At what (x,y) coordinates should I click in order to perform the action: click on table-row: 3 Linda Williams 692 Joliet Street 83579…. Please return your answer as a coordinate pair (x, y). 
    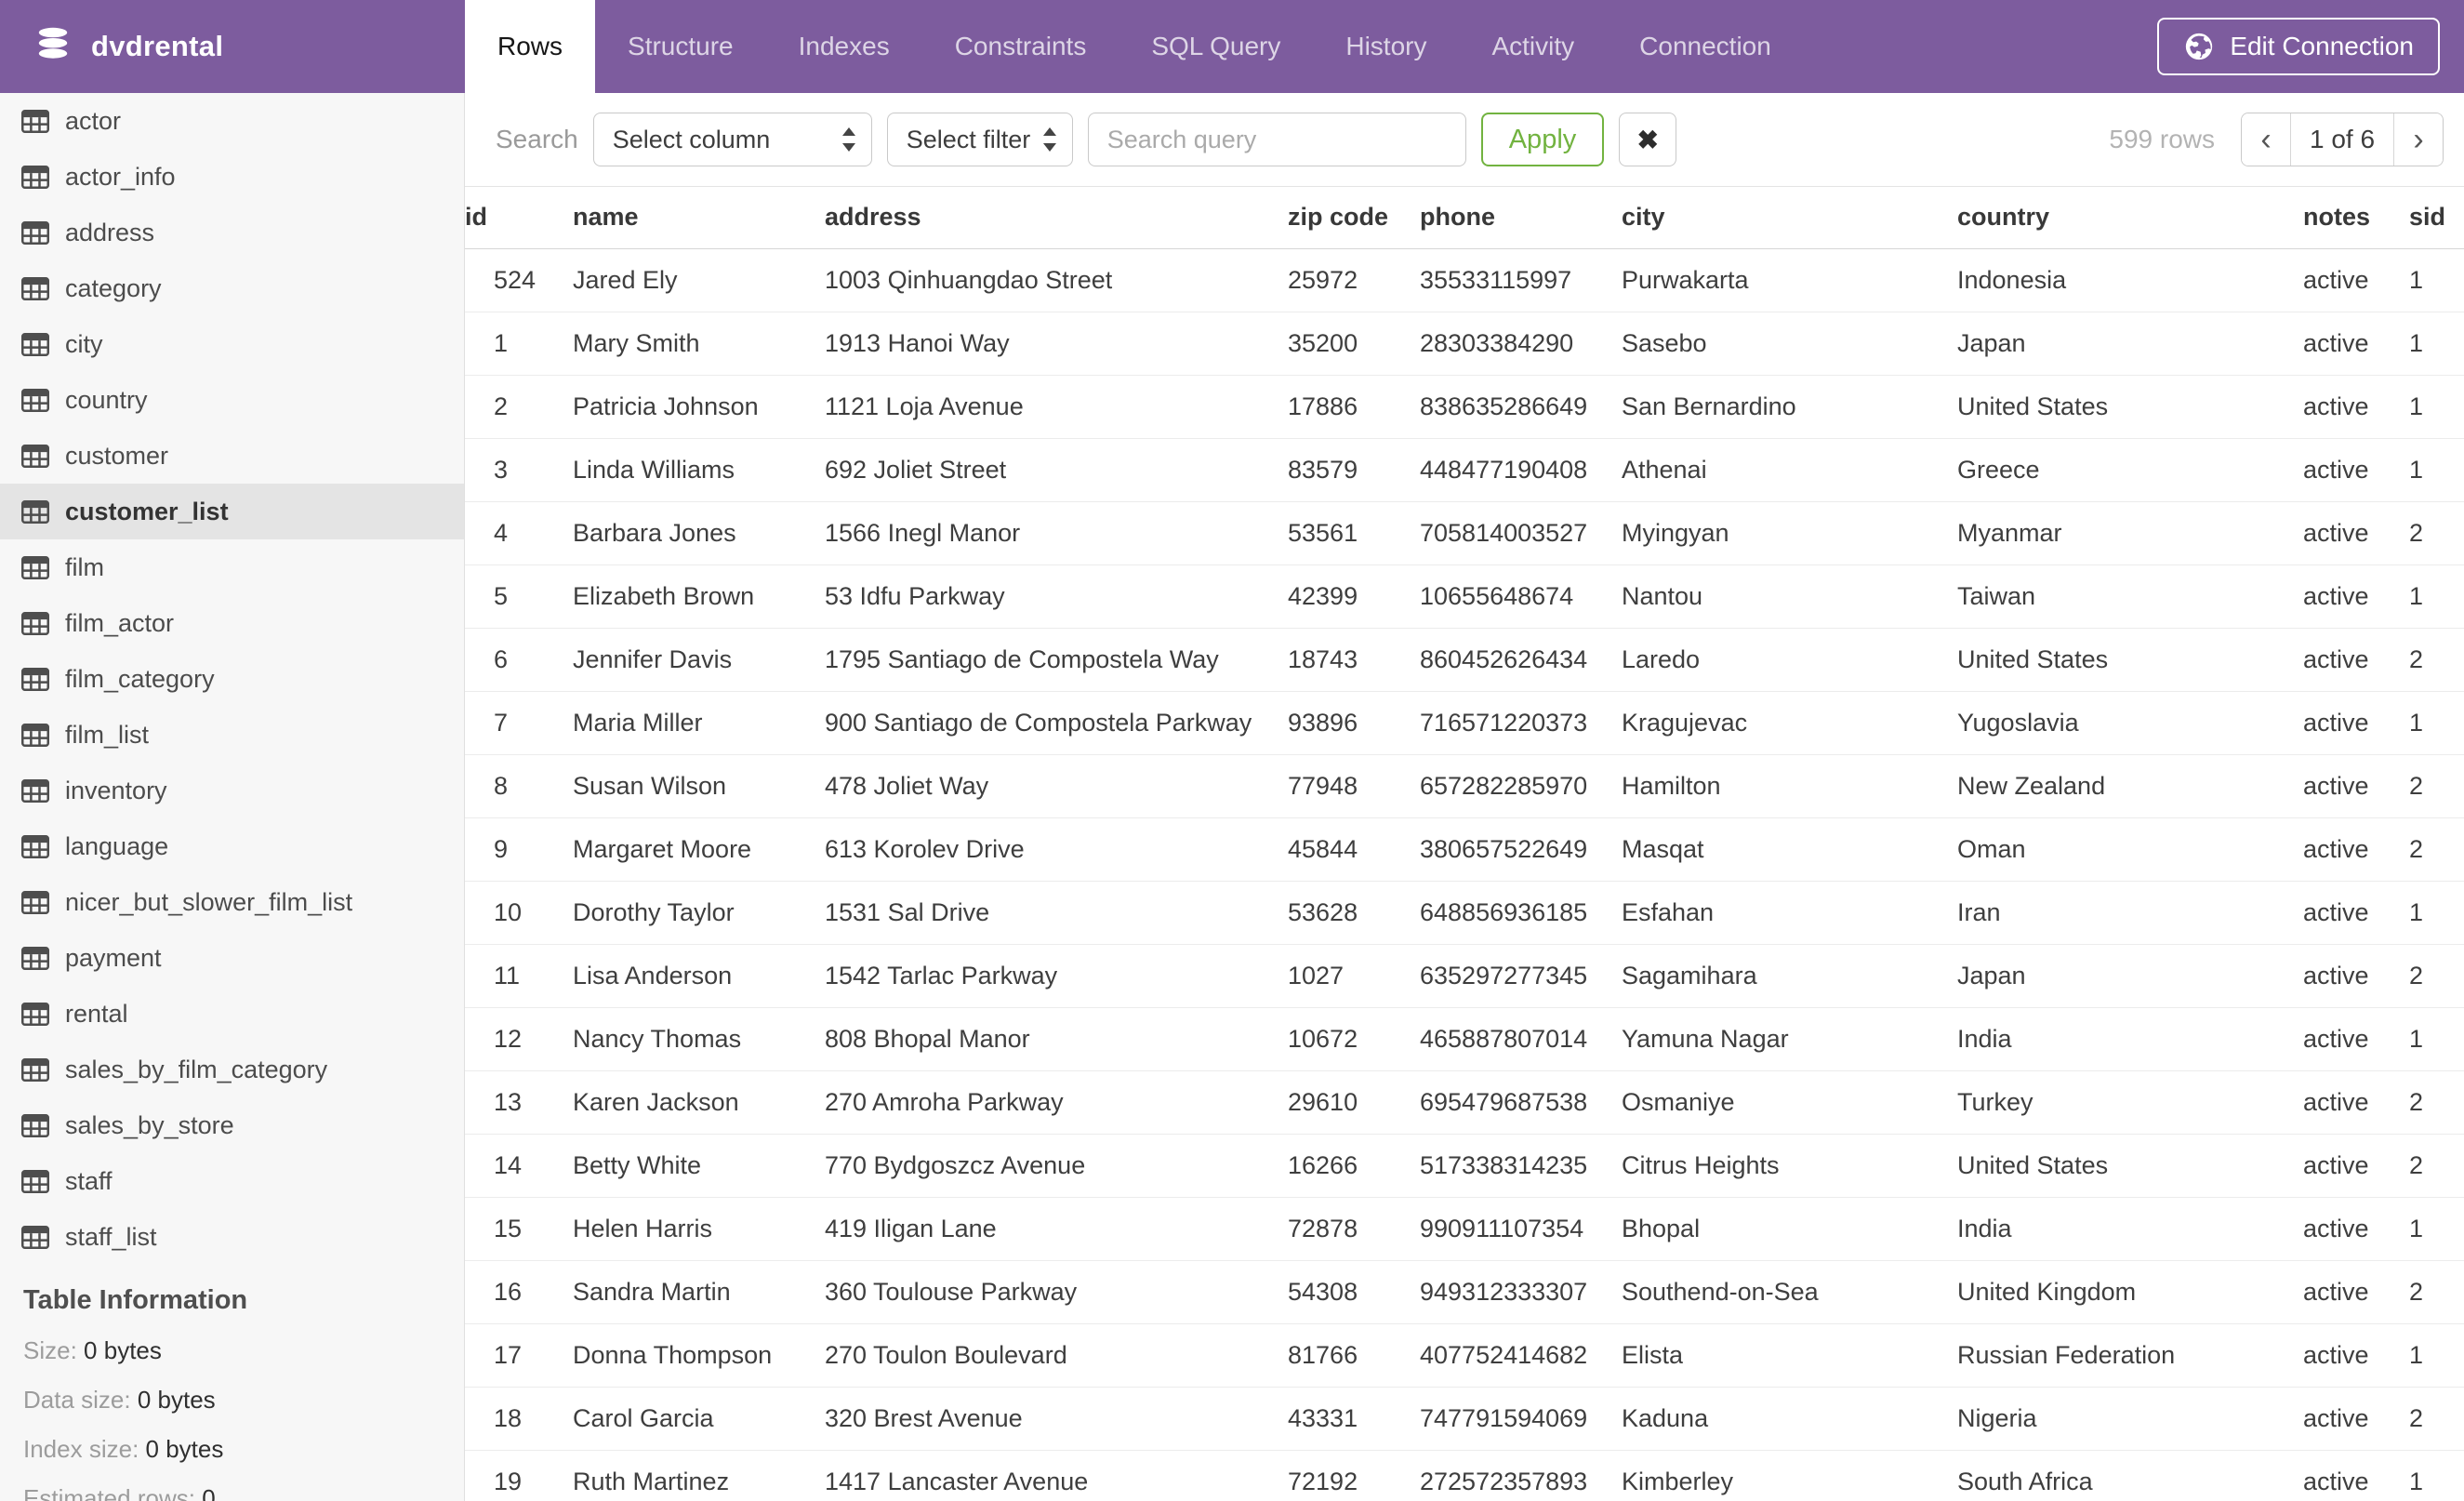
    Looking at the image, I should click on (1464, 470).